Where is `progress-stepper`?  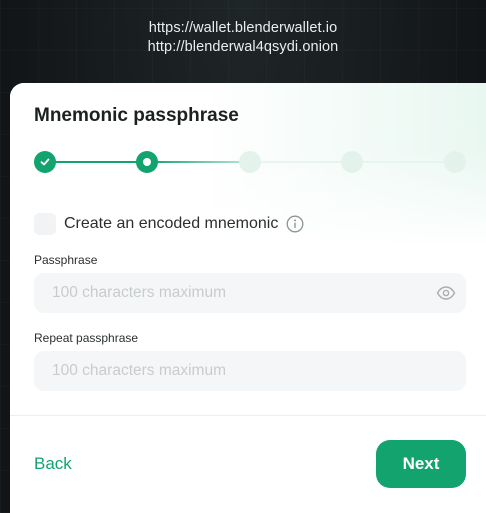 progress-stepper is located at coordinates (250, 162).